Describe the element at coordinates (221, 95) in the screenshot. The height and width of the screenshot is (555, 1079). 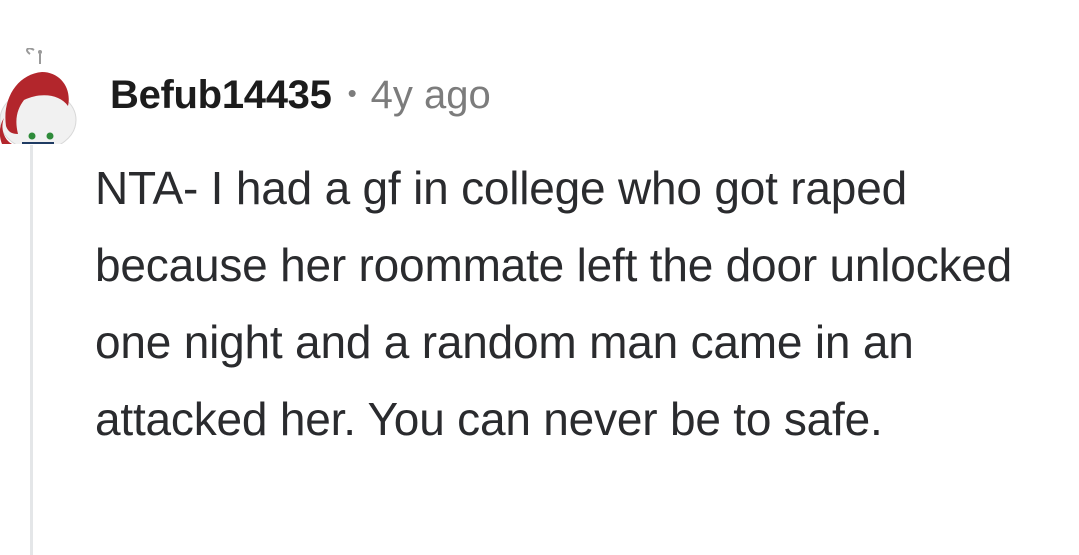
I see `author-username: Befub14435` at that location.